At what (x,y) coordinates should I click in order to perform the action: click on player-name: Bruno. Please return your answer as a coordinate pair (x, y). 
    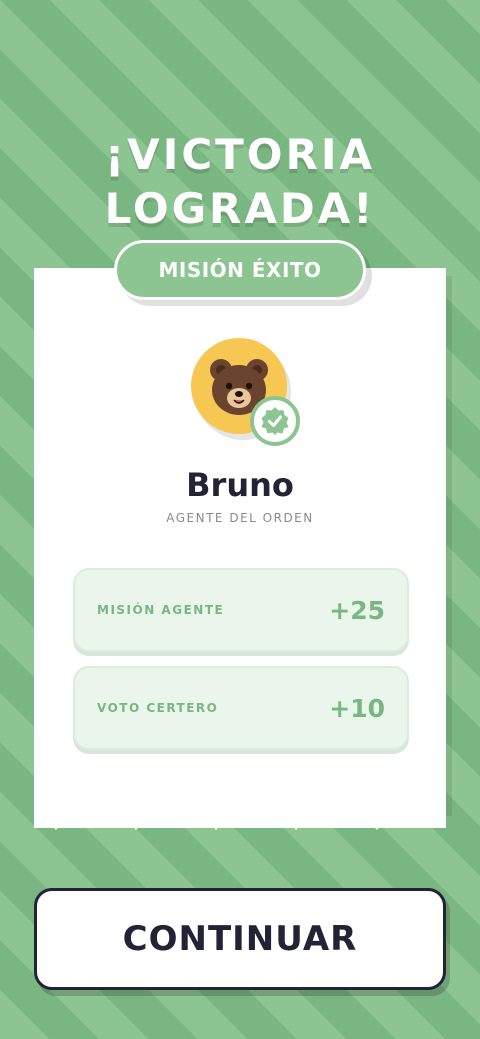
    Looking at the image, I should click on (240, 485).